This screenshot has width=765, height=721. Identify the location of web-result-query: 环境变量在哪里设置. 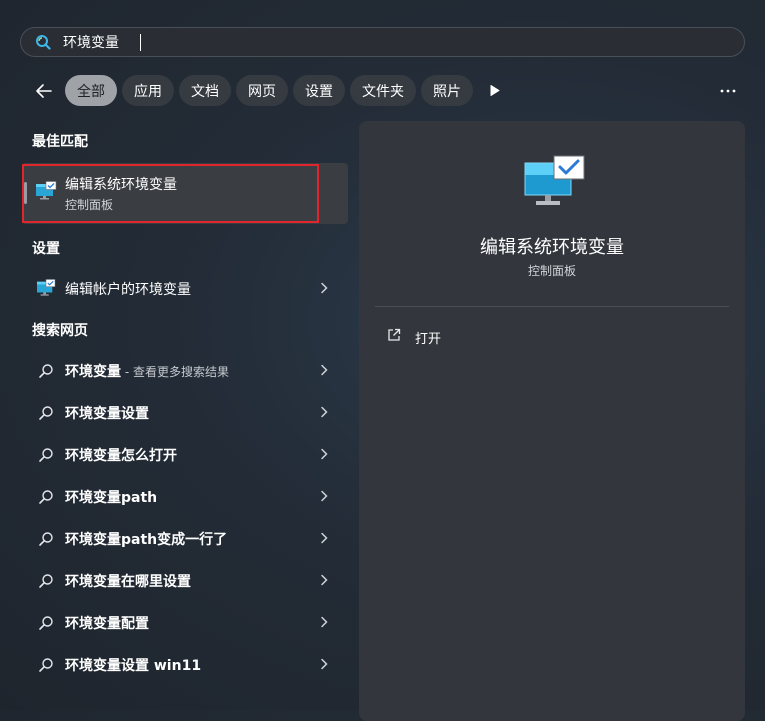
(128, 582).